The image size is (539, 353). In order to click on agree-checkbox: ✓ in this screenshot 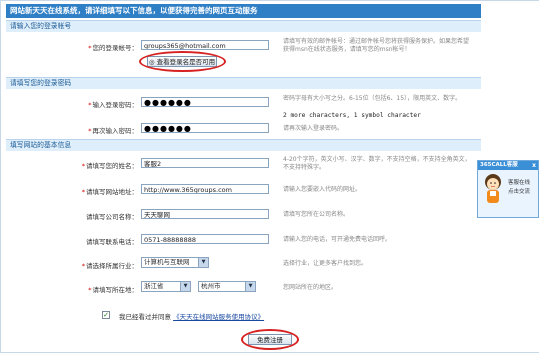, I will do `click(106, 315)`.